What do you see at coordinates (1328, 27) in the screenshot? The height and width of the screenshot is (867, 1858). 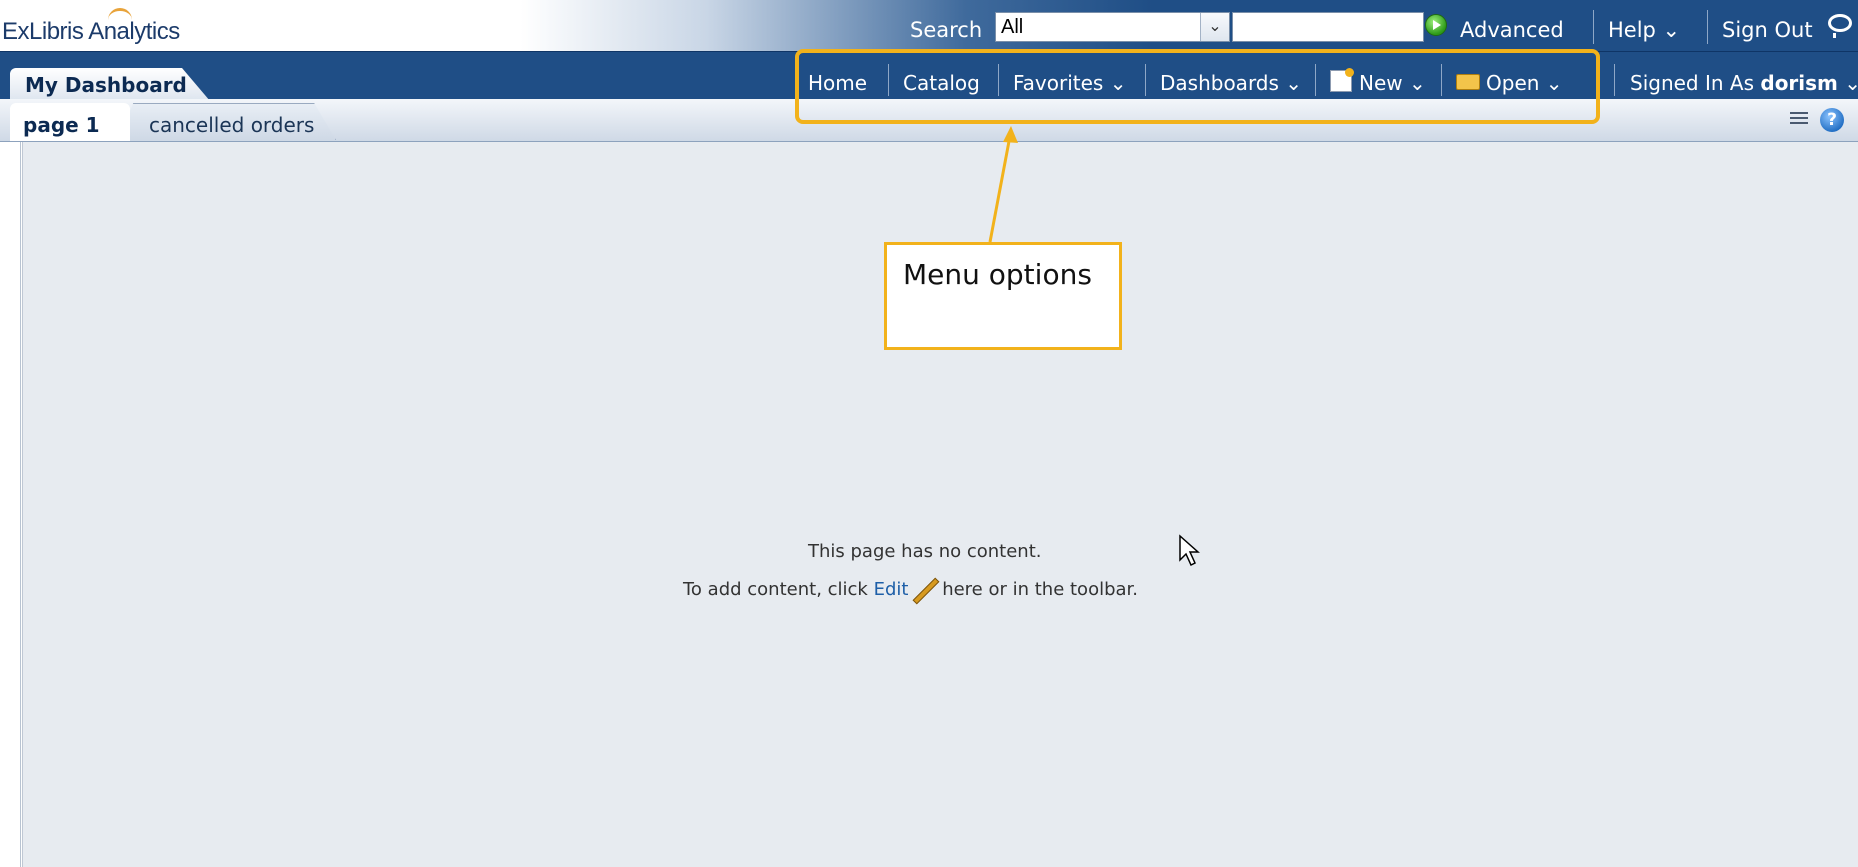 I see `search-input` at bounding box center [1328, 27].